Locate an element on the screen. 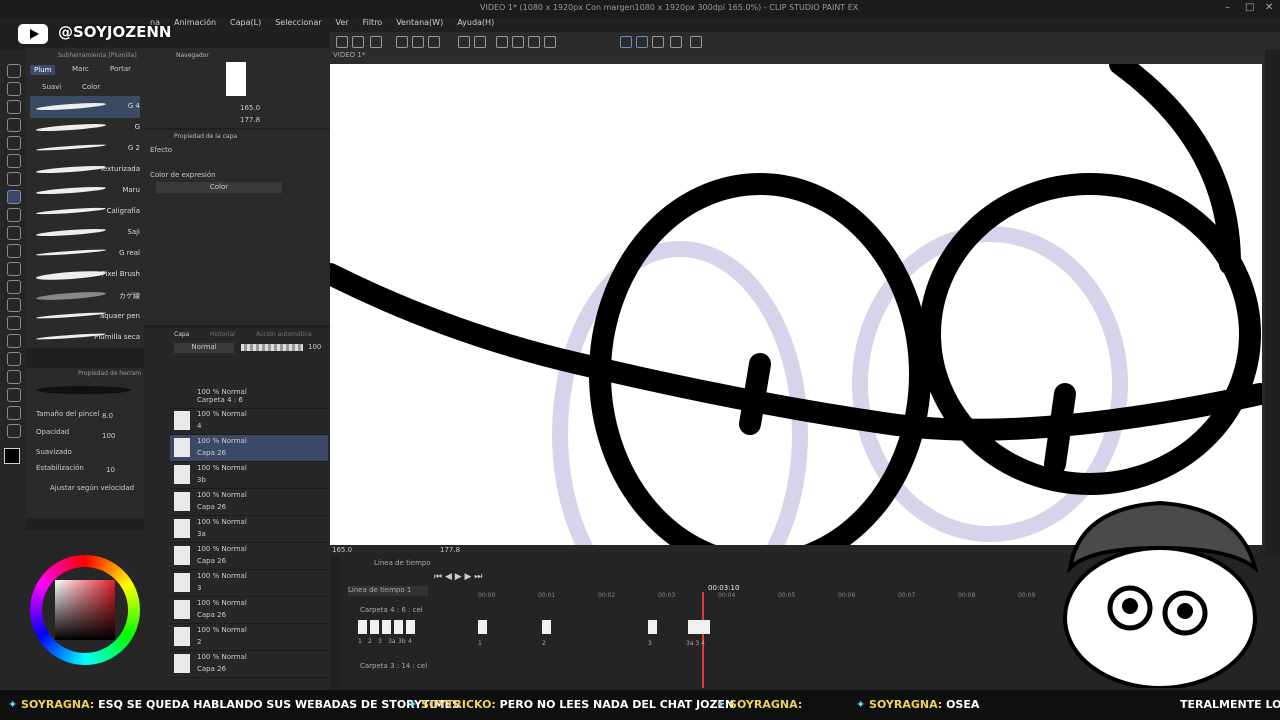 The width and height of the screenshot is (1280, 720). layer-row: 100 % Normal 3a is located at coordinates (249, 529).